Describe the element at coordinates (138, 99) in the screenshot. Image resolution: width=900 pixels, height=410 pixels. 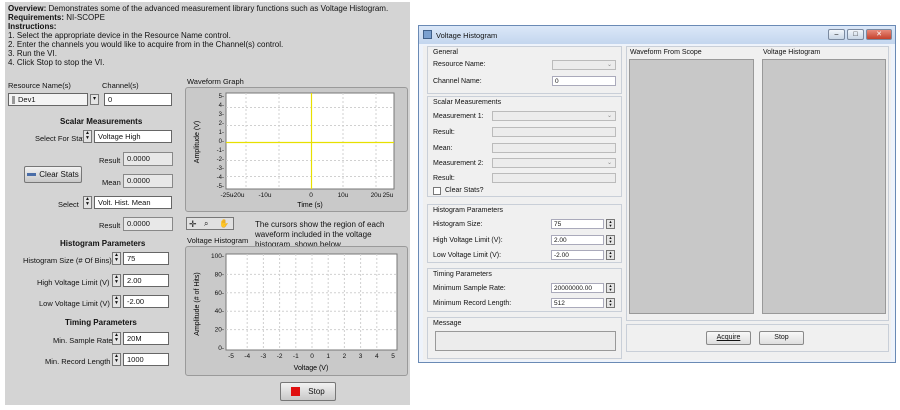
I see `channel-input: 0` at that location.